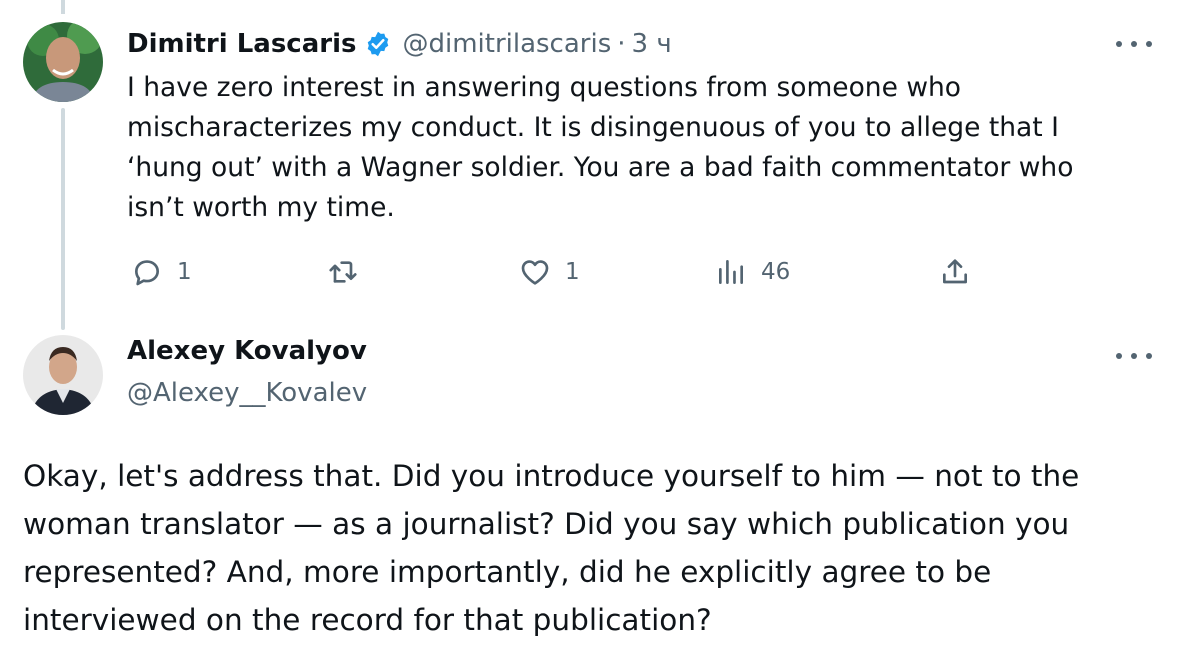 The height and width of the screenshot is (658, 1180). What do you see at coordinates (63, 7) in the screenshot?
I see `thread-line-top` at bounding box center [63, 7].